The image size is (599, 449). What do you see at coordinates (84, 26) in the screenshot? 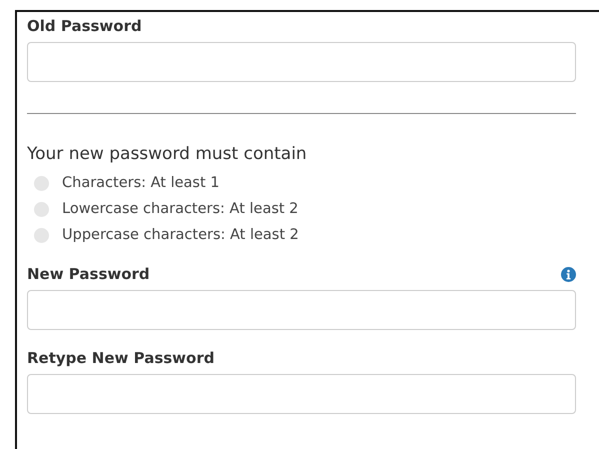
I see `field-label: Old Password` at bounding box center [84, 26].